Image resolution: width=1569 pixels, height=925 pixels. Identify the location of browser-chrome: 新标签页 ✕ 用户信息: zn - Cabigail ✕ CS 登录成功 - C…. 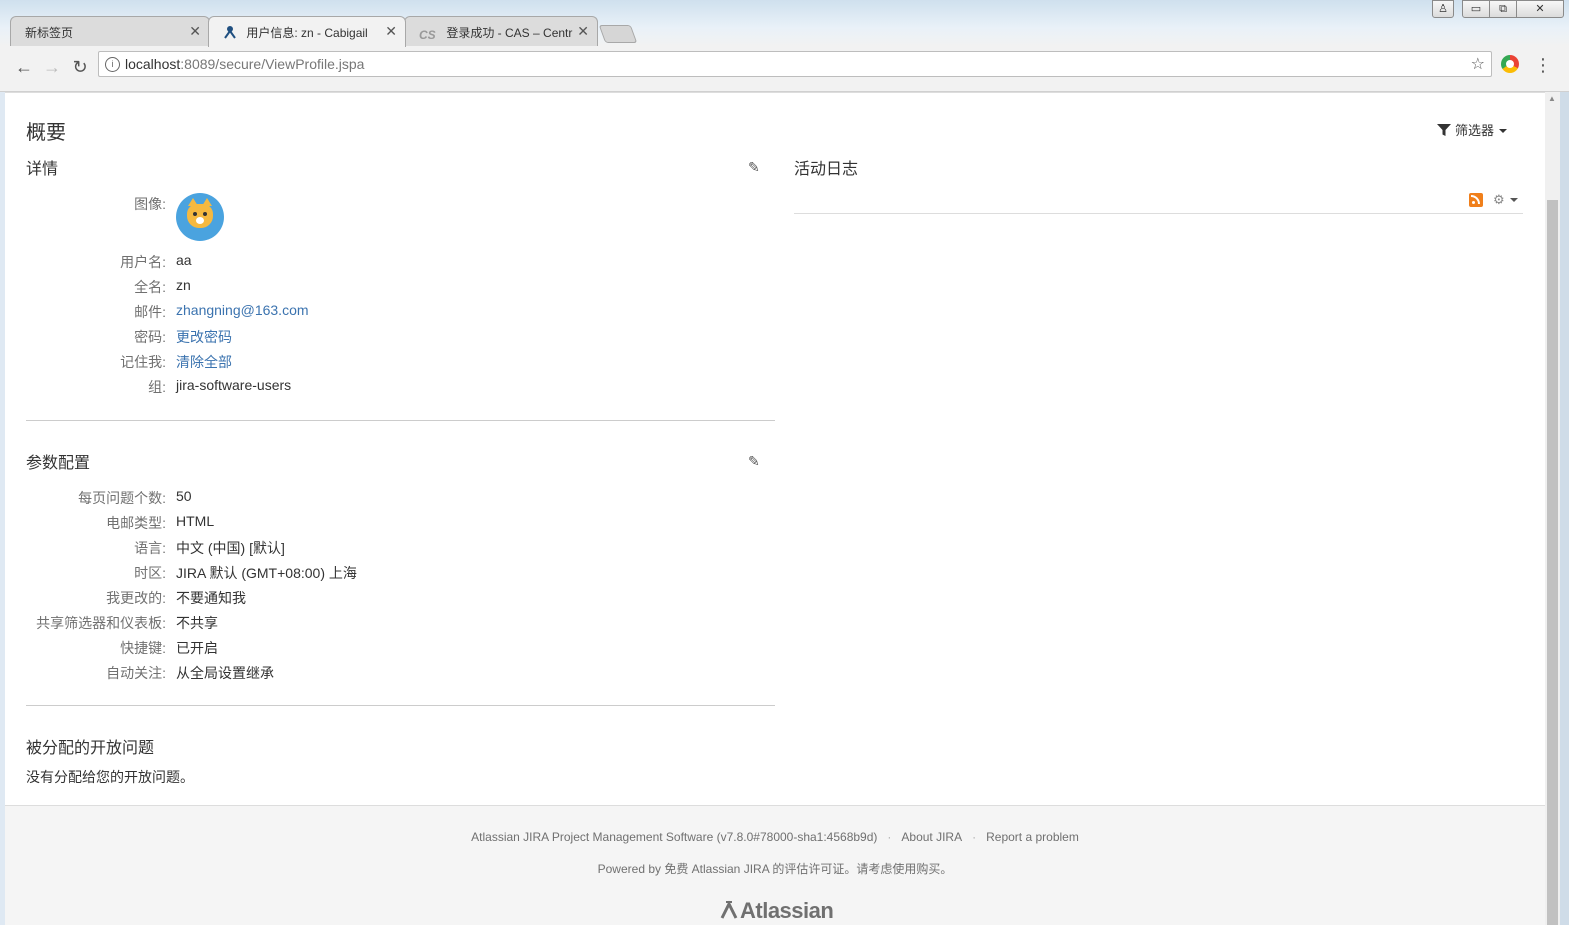
(784, 46).